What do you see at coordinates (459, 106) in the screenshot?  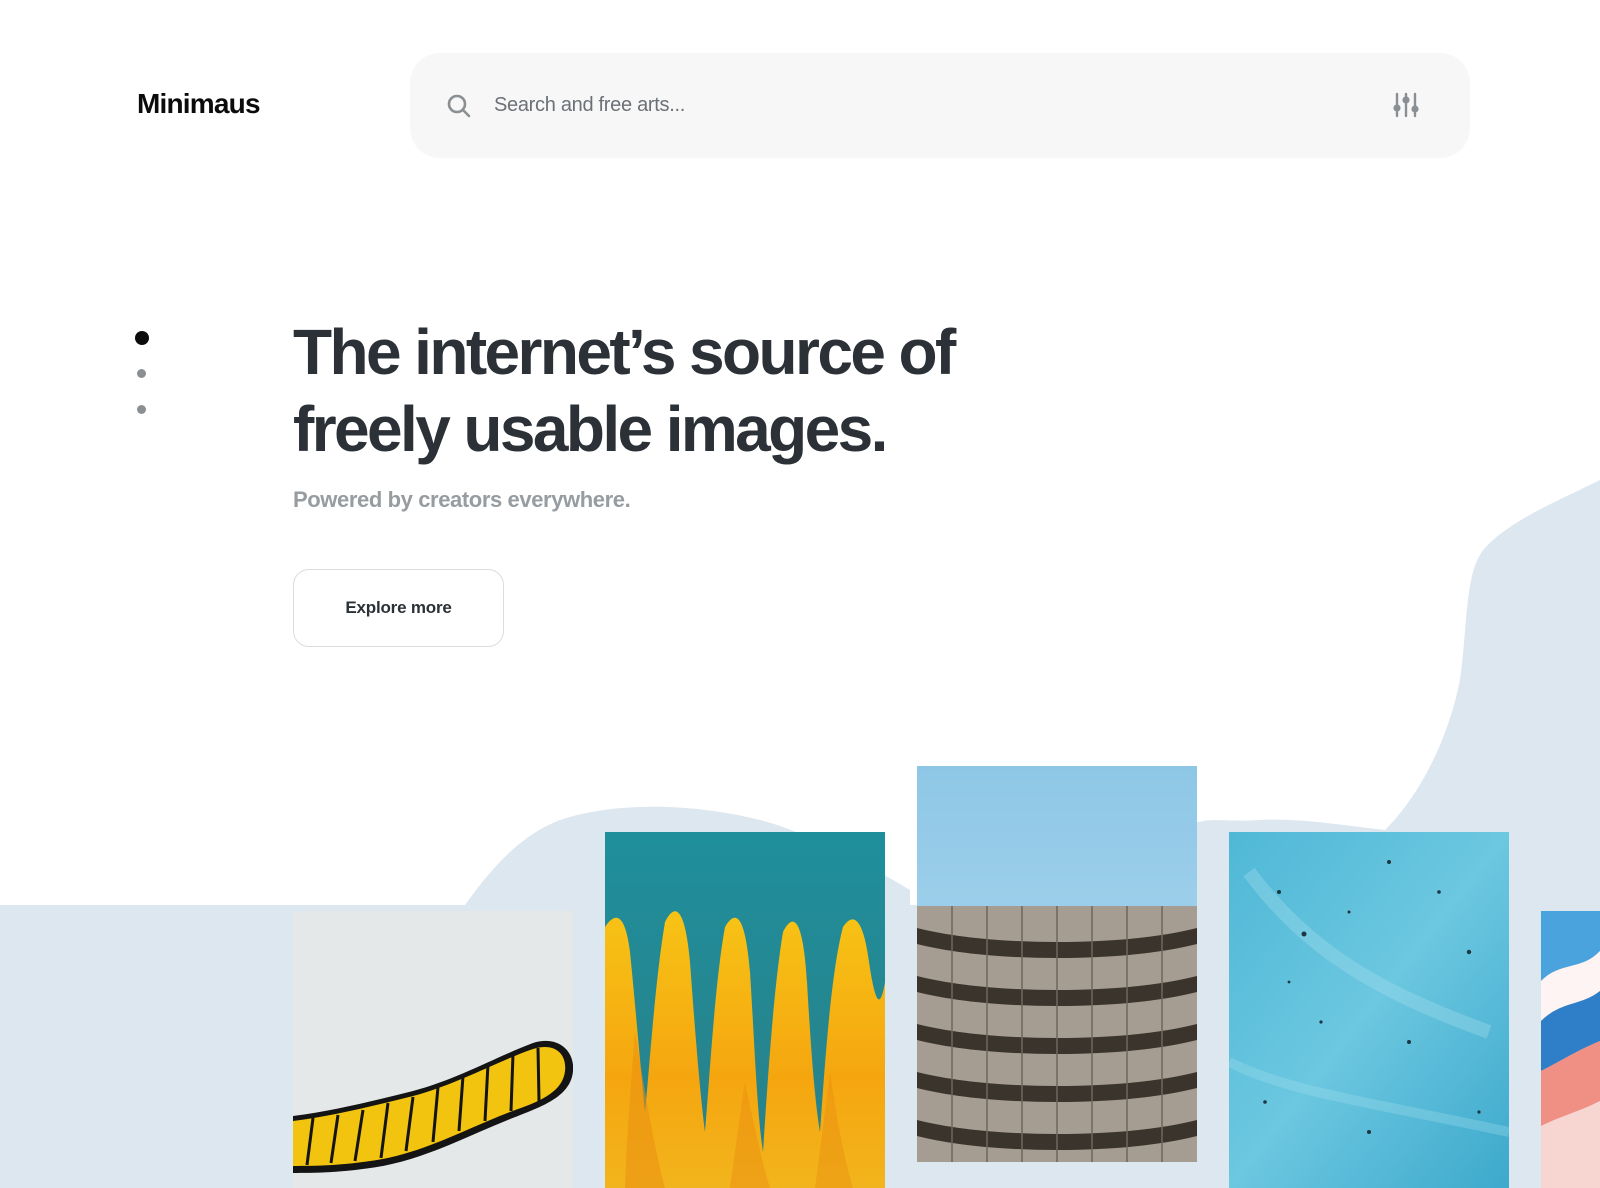 I see `search-icon` at bounding box center [459, 106].